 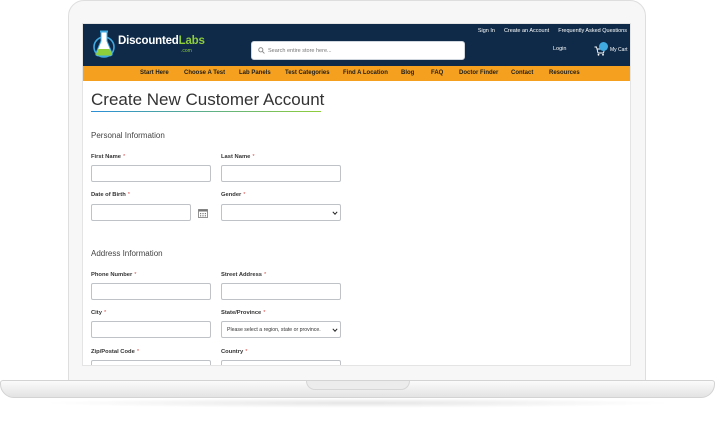 I want to click on nav-item-test-categories: Test Categories, so click(x=307, y=73).